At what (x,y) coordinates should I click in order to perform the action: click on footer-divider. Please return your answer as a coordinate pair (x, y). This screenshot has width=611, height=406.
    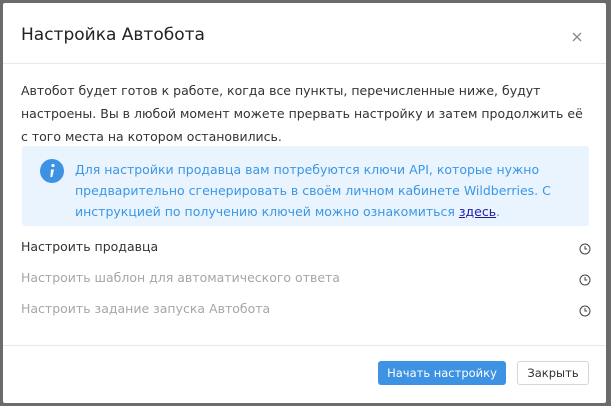
    Looking at the image, I should click on (304, 345).